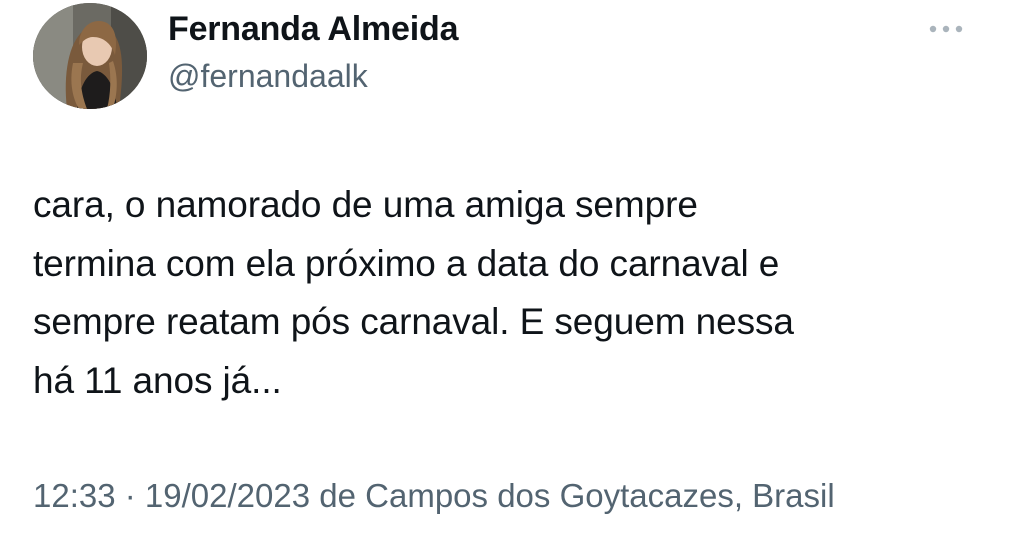 This screenshot has width=1024, height=538. Describe the element at coordinates (313, 29) in the screenshot. I see `author-display-name: Fernanda Almeida` at that location.